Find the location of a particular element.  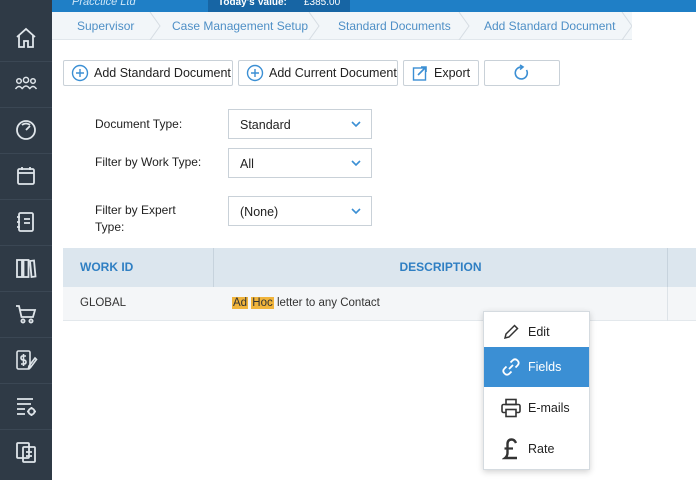

menu-item-emails: E-mails is located at coordinates (536, 408).